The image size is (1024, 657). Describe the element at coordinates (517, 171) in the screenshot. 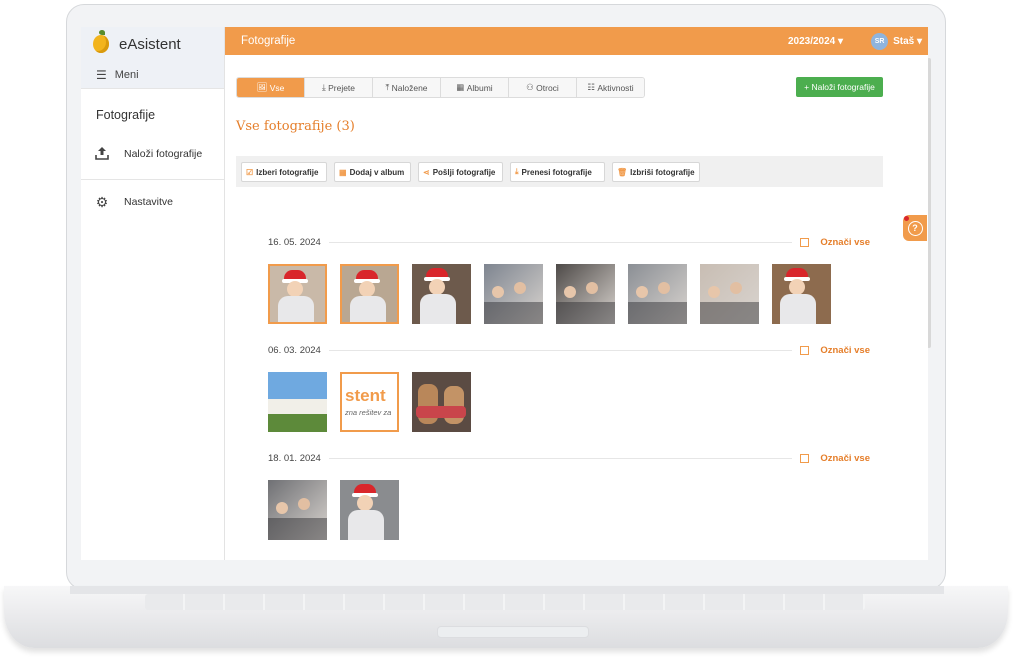

I see `download-icon: ⤓` at that location.